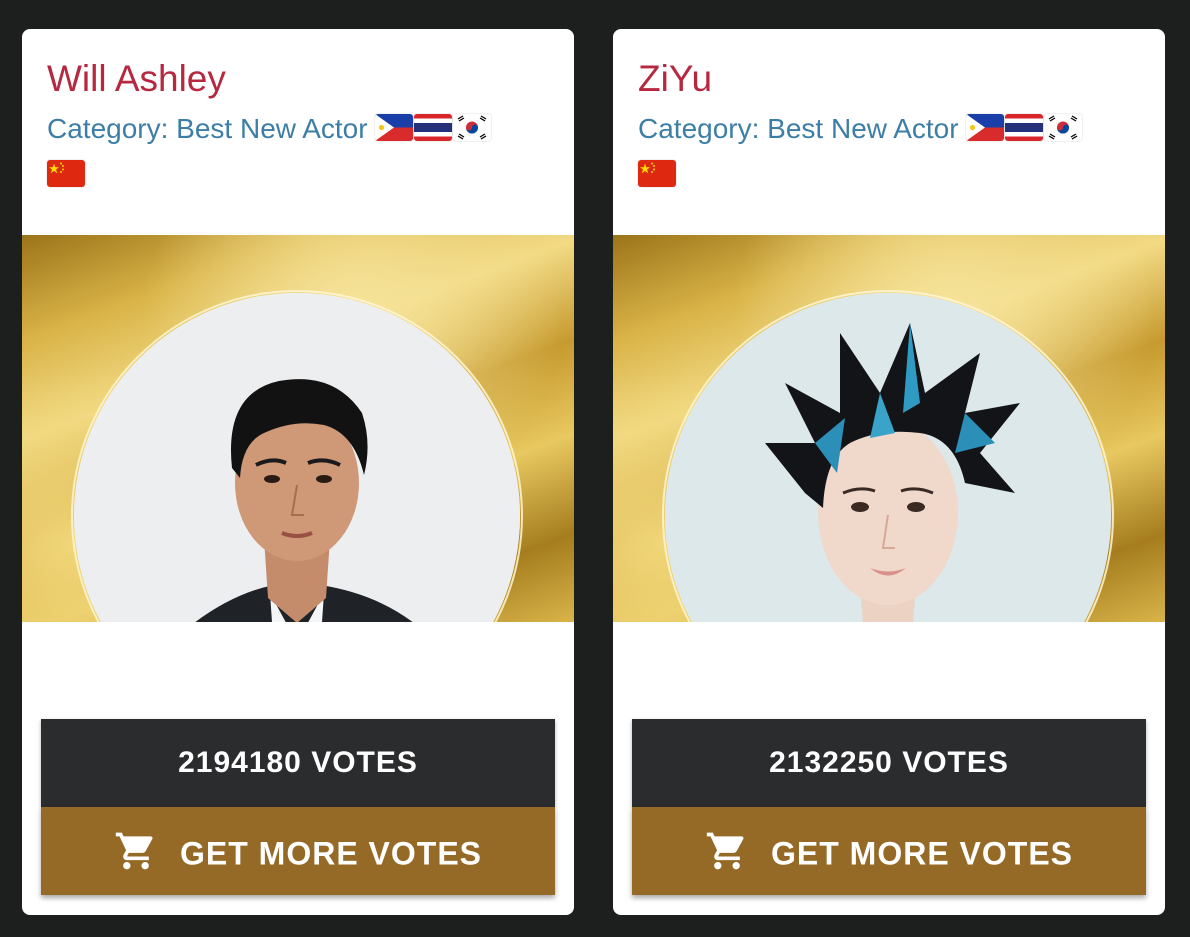 The width and height of the screenshot is (1190, 937). I want to click on card-header: ZiYu Category: Best New Actor, so click(889, 127).